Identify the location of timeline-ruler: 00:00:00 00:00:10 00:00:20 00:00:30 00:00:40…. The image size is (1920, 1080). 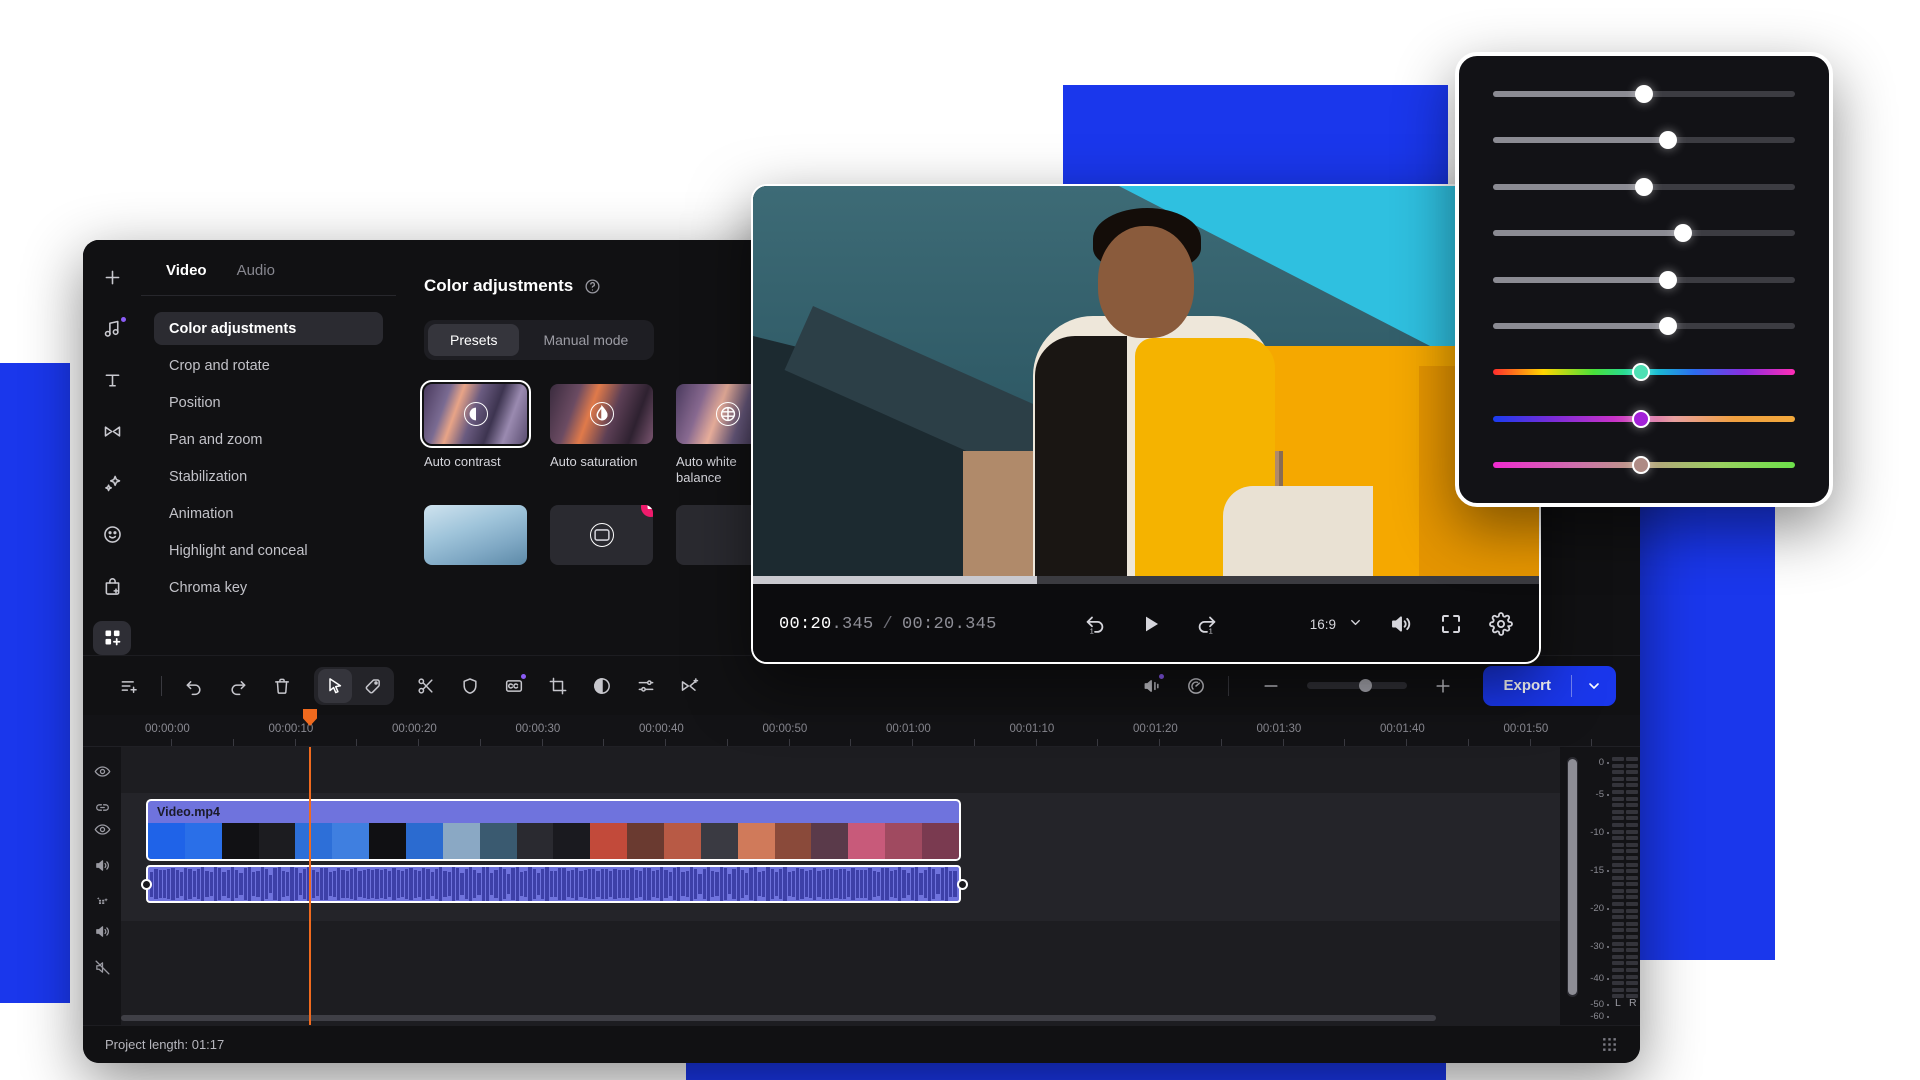
(861, 731).